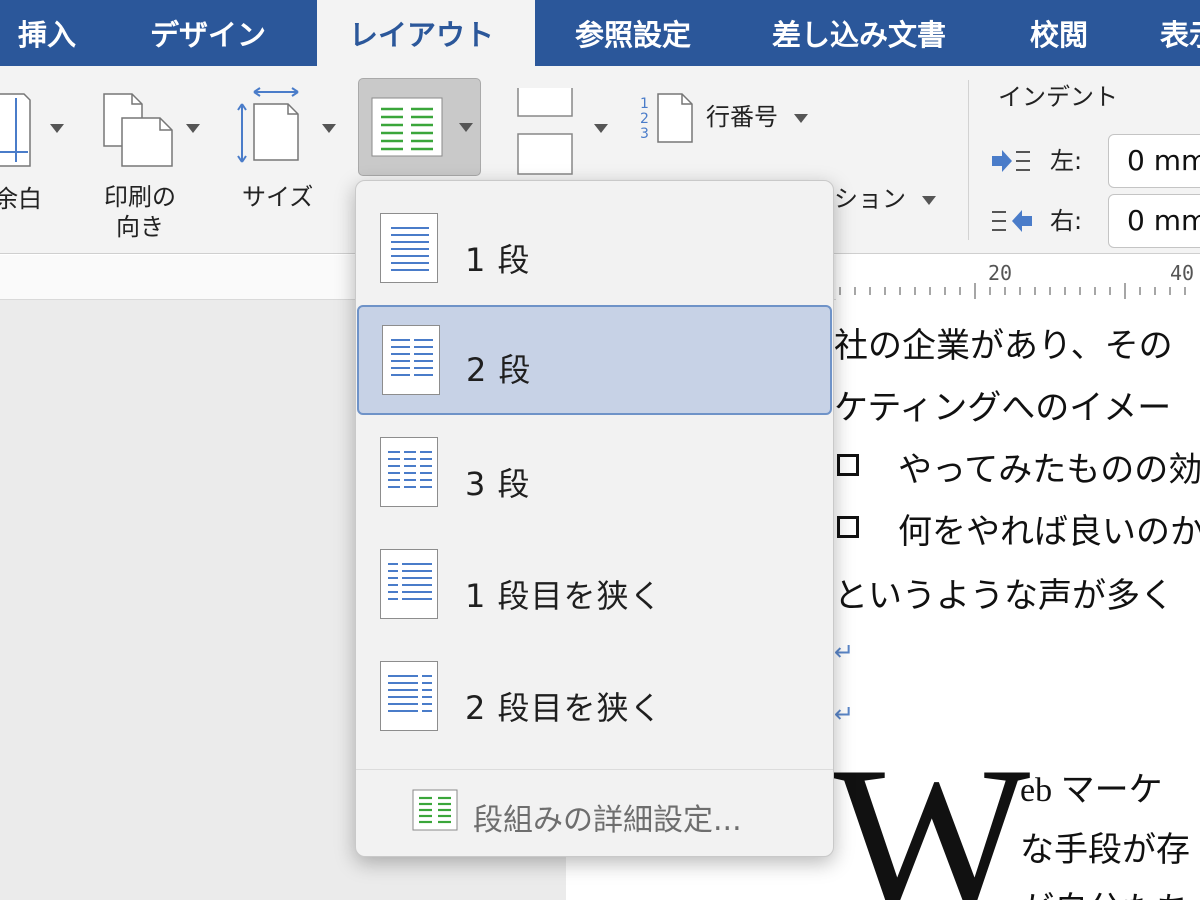 Image resolution: width=1200 pixels, height=900 pixels. I want to click on tab-mailings: 差し込み文書, so click(859, 33).